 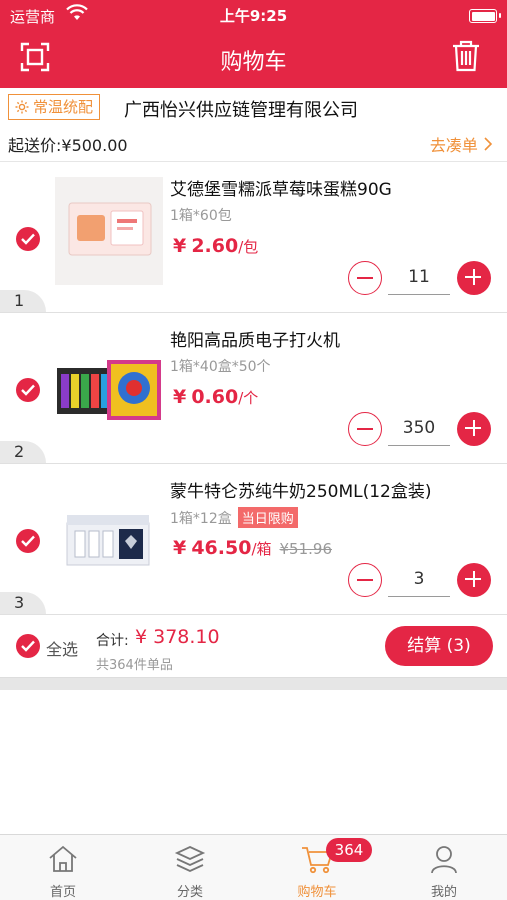 I want to click on tab-label: 分类, so click(x=189, y=892).